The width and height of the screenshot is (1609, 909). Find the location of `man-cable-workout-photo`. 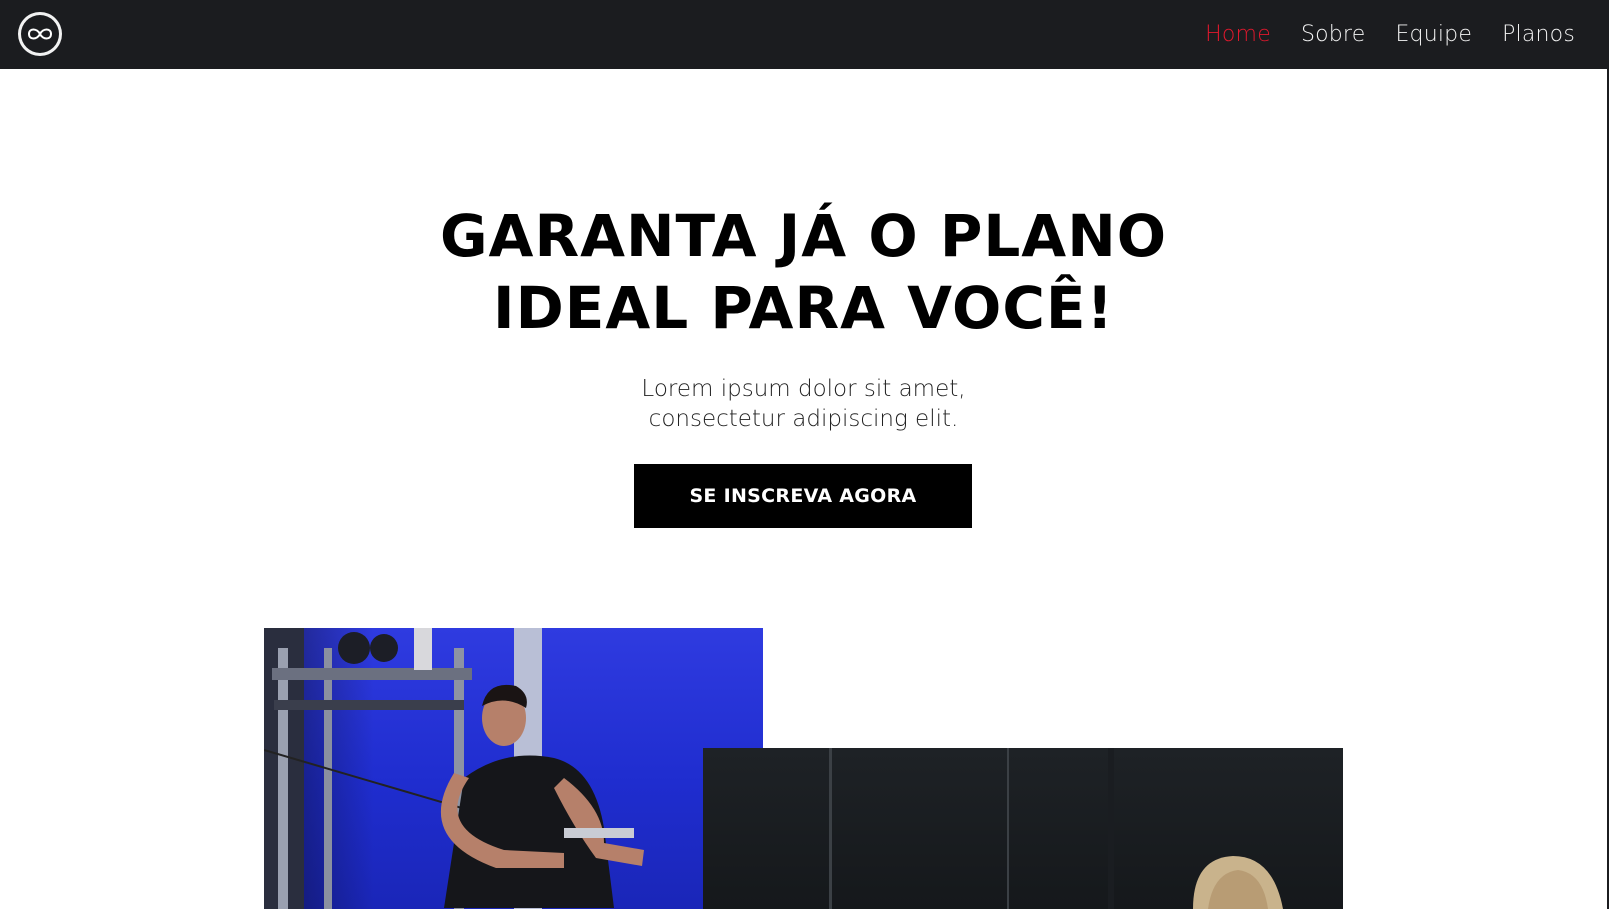

man-cable-workout-photo is located at coordinates (513, 768).